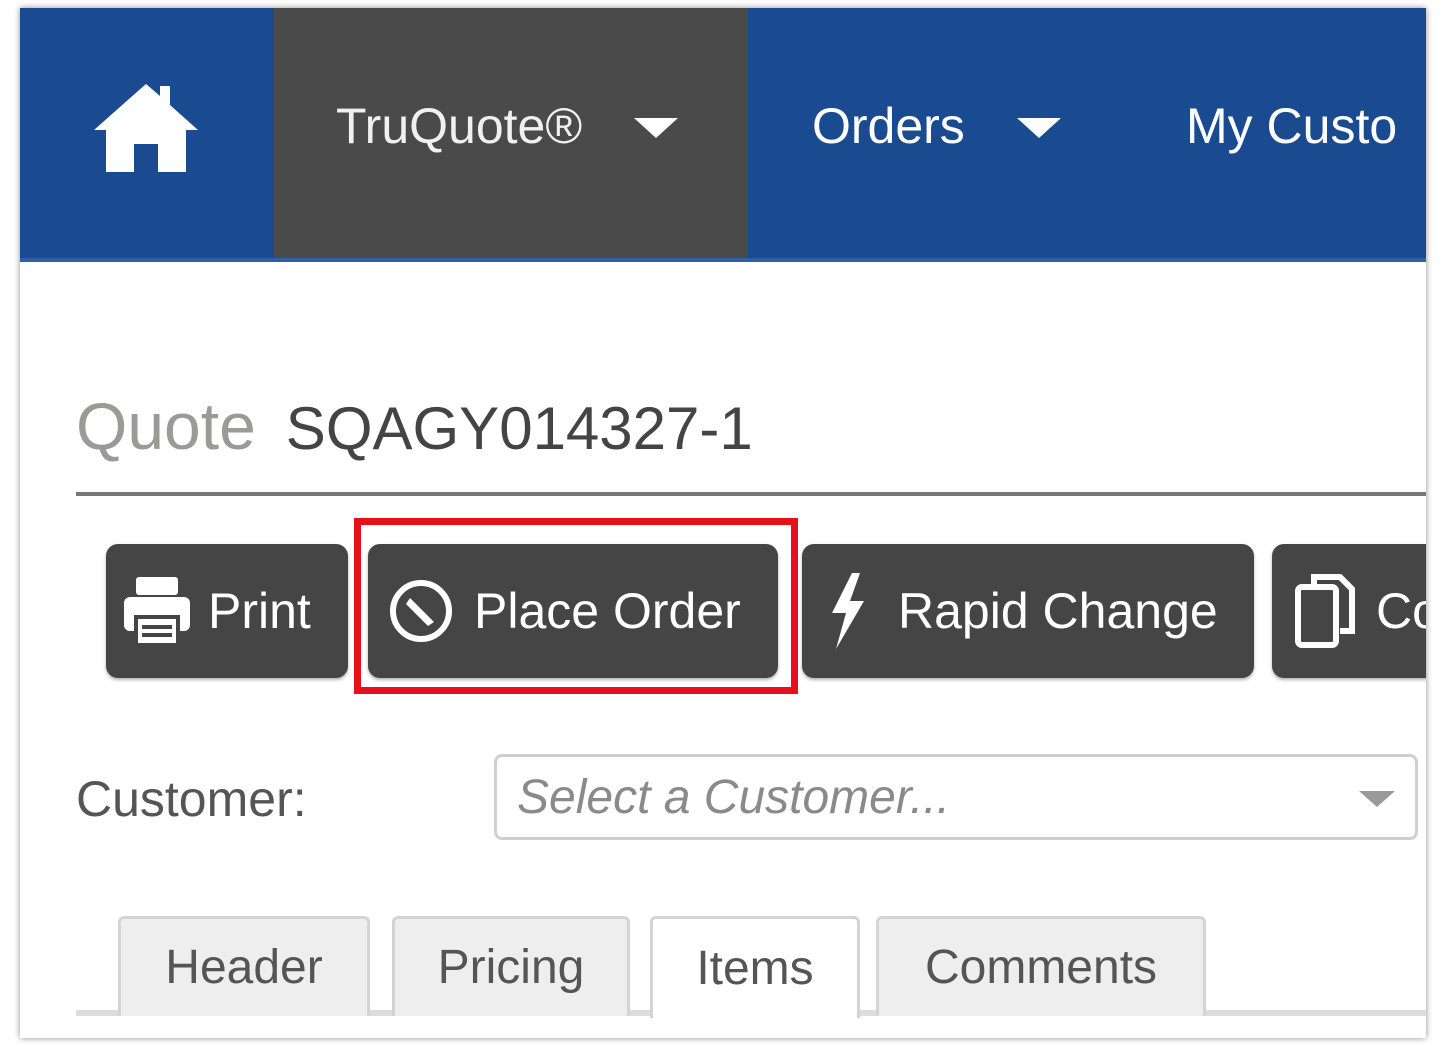 This screenshot has width=1448, height=1046. I want to click on place-order-button: Place Order, so click(573, 611).